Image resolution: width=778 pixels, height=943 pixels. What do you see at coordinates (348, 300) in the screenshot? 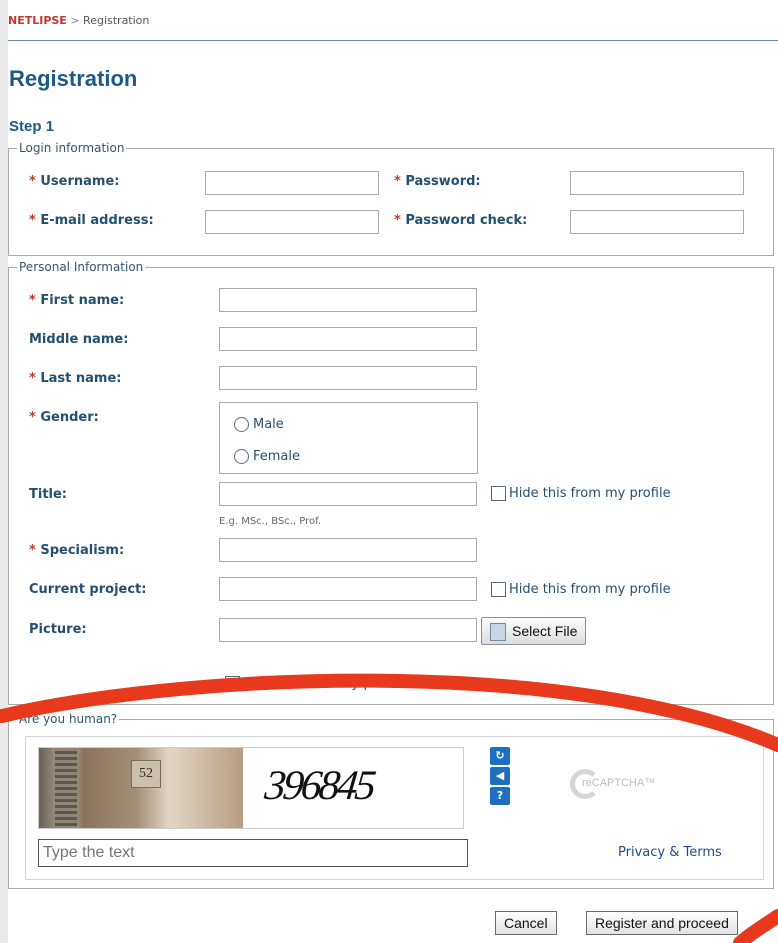
I see `first-name-input` at bounding box center [348, 300].